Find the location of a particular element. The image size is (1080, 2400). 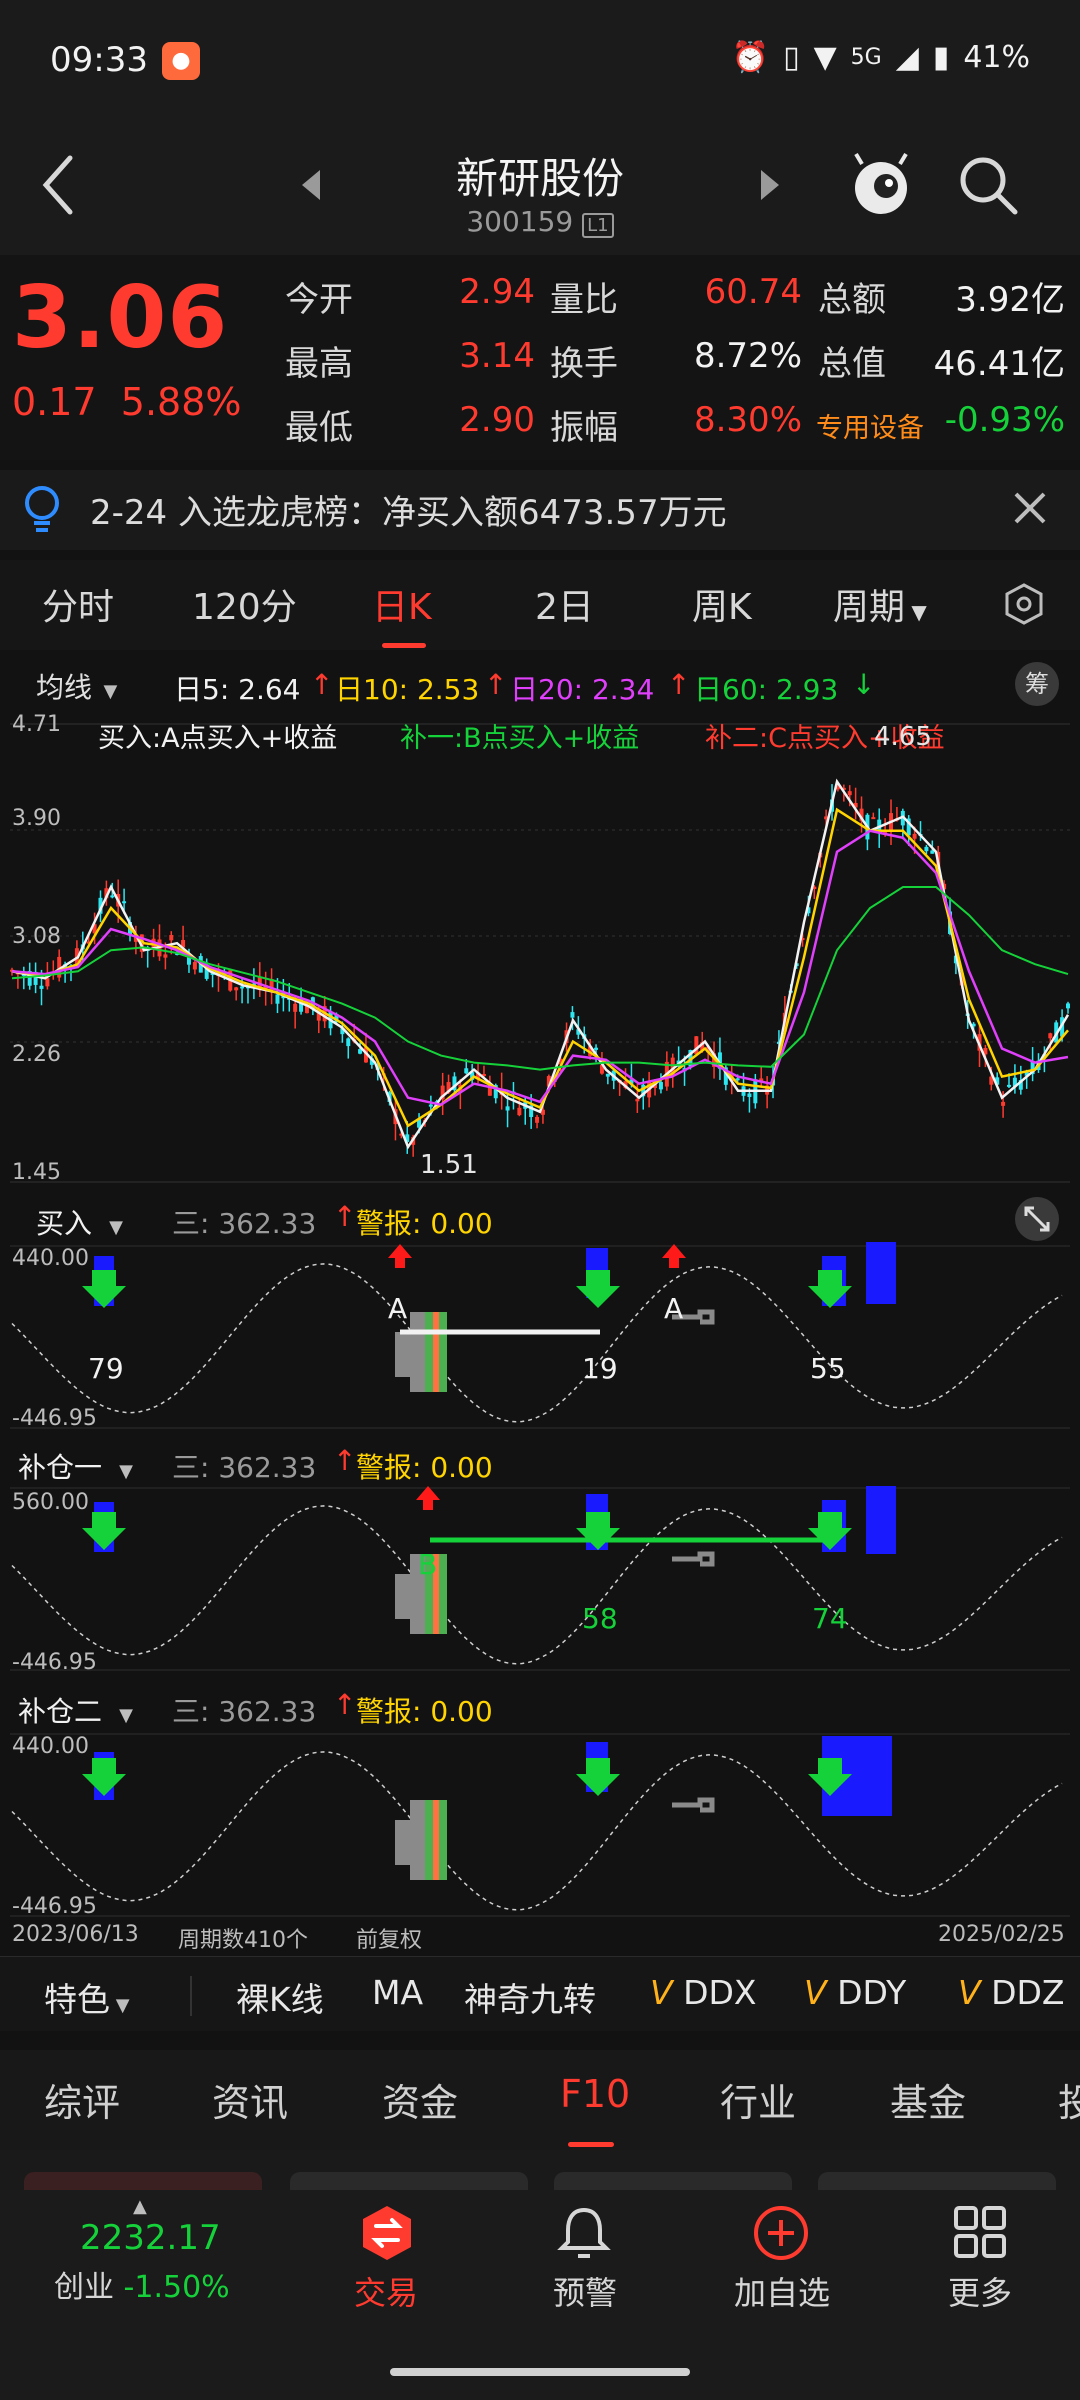

panel-buy-warn: 警报: 0.00 is located at coordinates (424, 1223).